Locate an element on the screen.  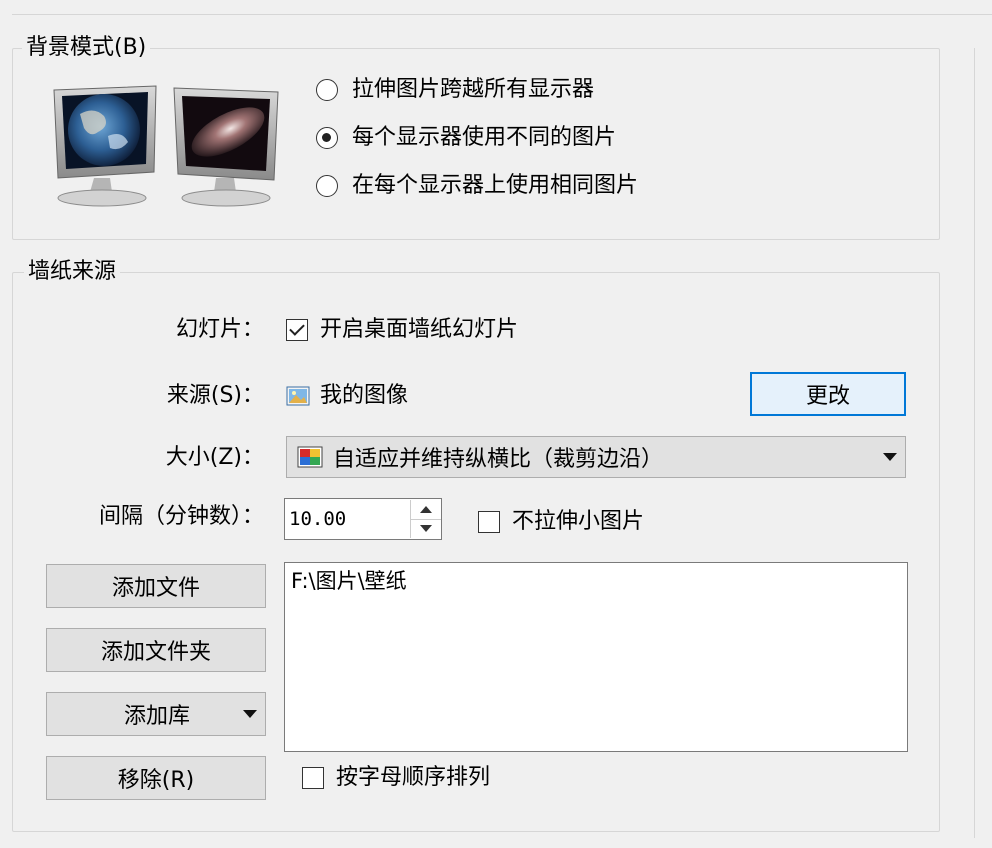
wallpaper-source-title: 墙纸来源 is located at coordinates (72, 272).